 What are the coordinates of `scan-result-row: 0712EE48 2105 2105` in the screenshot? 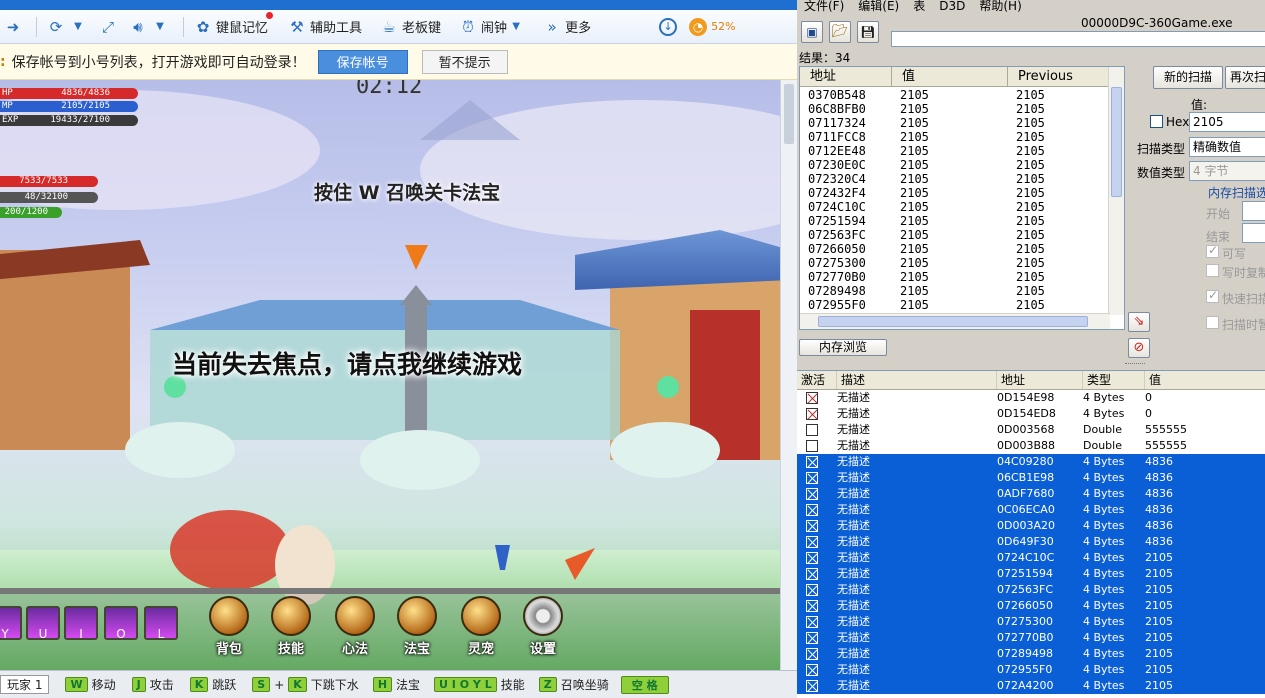 It's located at (958, 151).